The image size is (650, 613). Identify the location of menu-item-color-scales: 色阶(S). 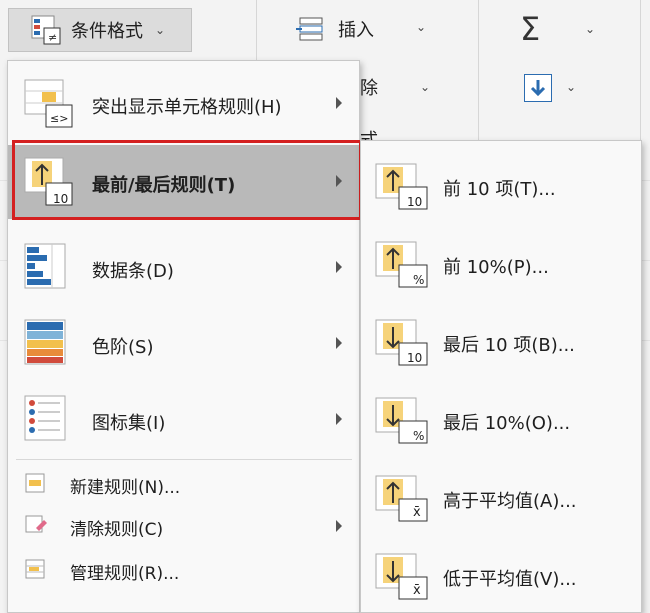
(183, 344).